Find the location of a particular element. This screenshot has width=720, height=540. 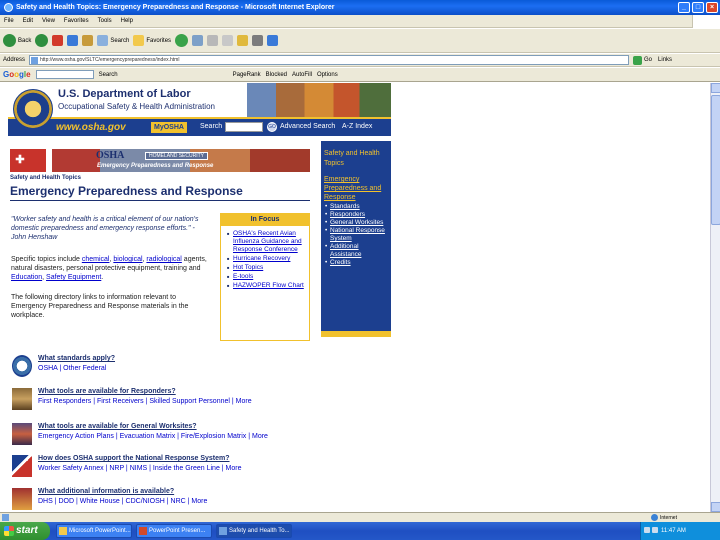

sidebar-item-credits: Credits is located at coordinates (357, 263).